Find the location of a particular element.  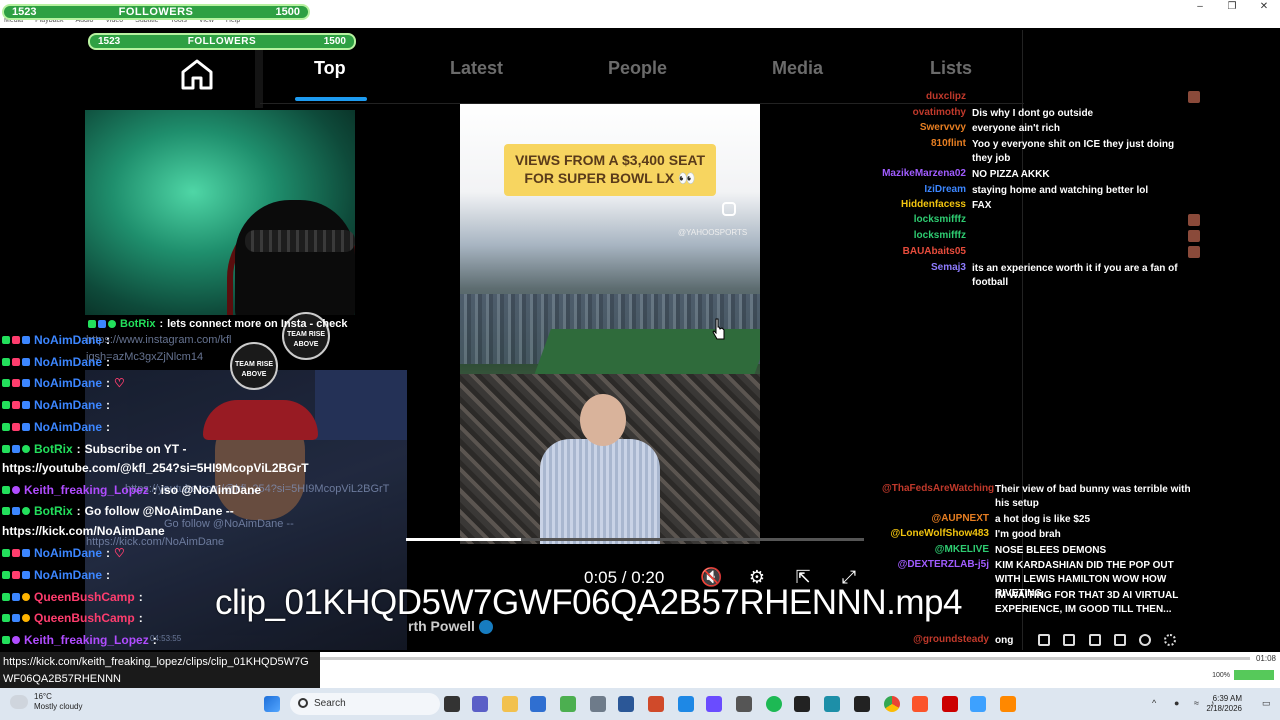

minimize-button: – is located at coordinates (1200, 7).